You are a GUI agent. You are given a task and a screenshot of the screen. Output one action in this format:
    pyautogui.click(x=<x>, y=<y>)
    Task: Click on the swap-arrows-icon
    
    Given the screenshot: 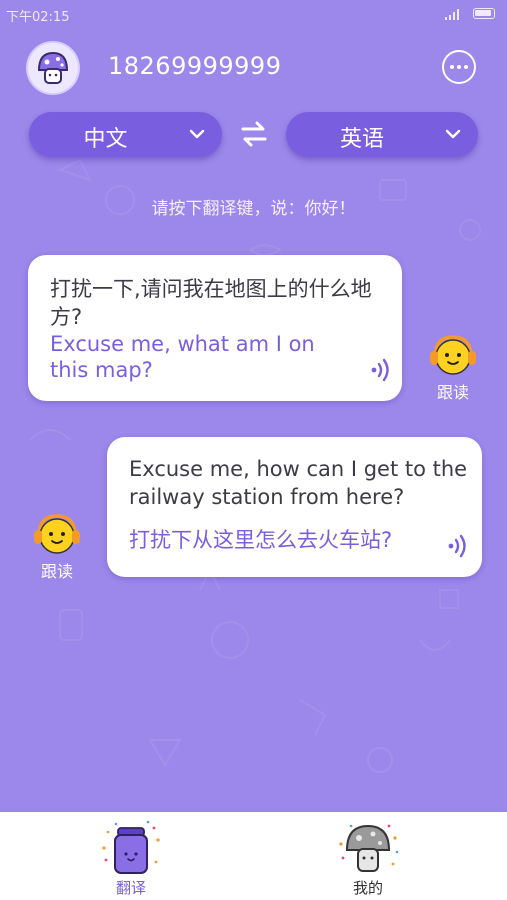 What is the action you would take?
    pyautogui.click(x=254, y=134)
    